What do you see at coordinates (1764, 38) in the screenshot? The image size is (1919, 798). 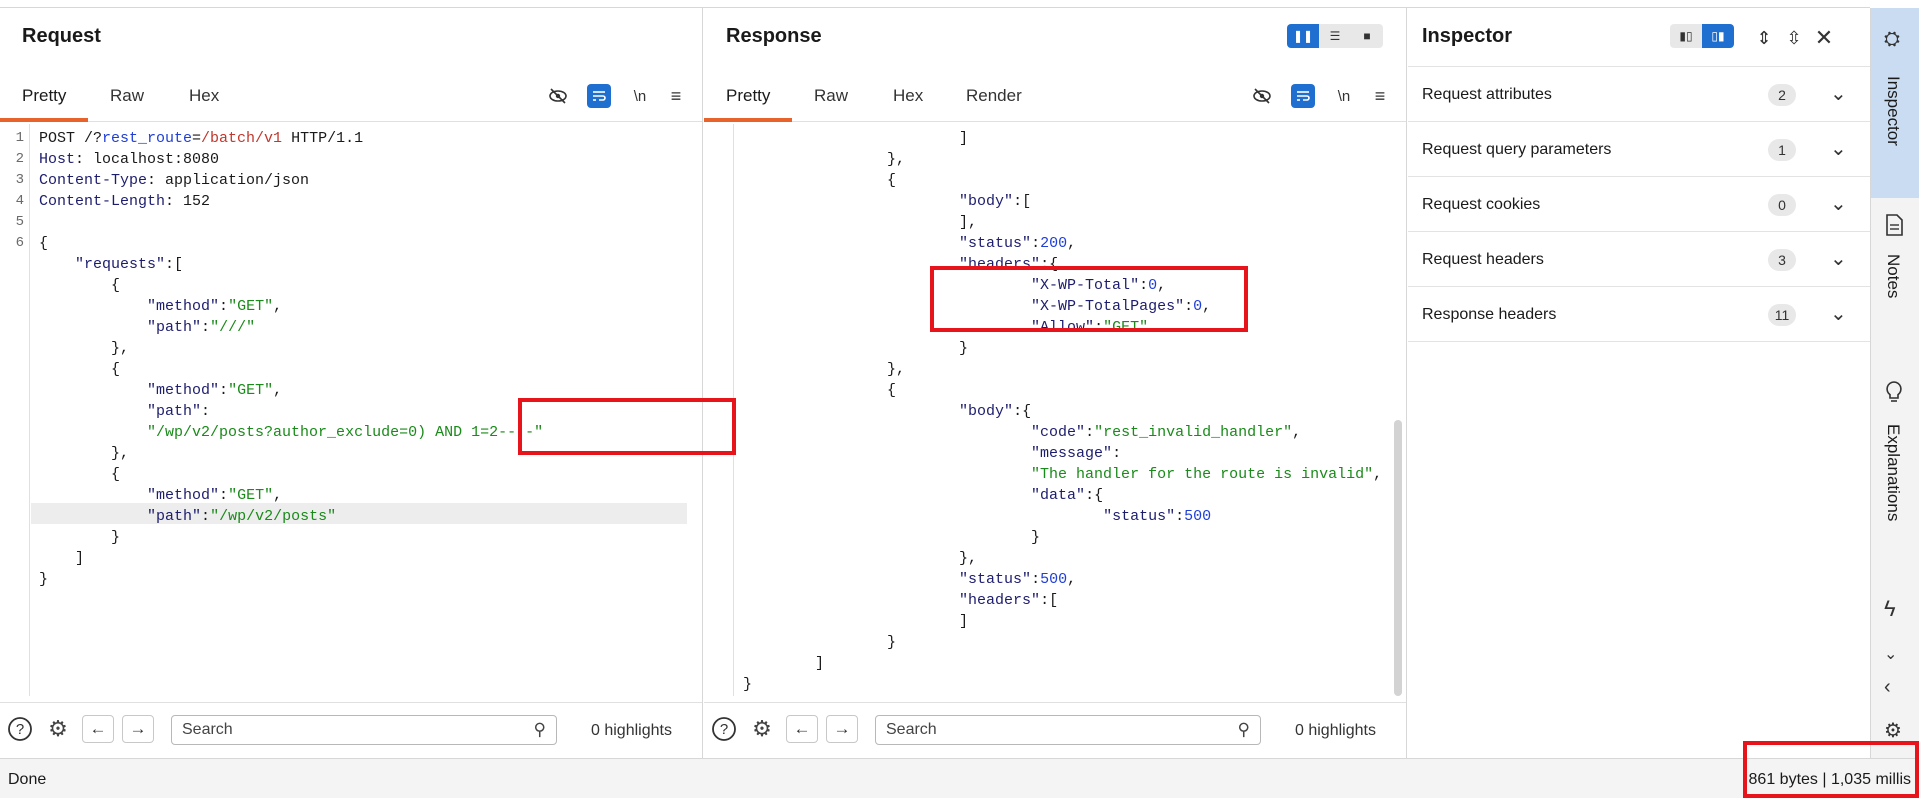 I see `expand-icon: ⇕` at bounding box center [1764, 38].